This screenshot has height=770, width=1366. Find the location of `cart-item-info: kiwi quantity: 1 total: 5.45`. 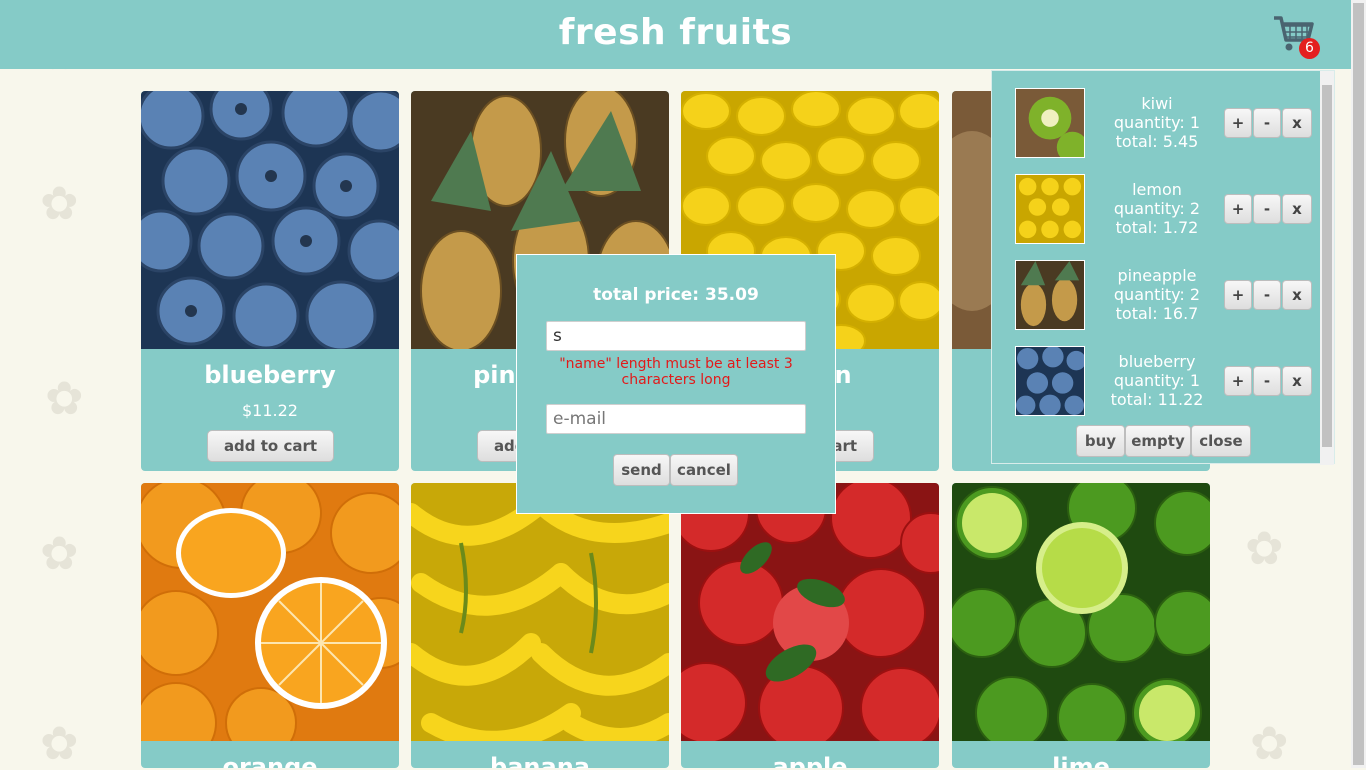

cart-item-info: kiwi quantity: 1 total: 5.45 is located at coordinates (1157, 122).